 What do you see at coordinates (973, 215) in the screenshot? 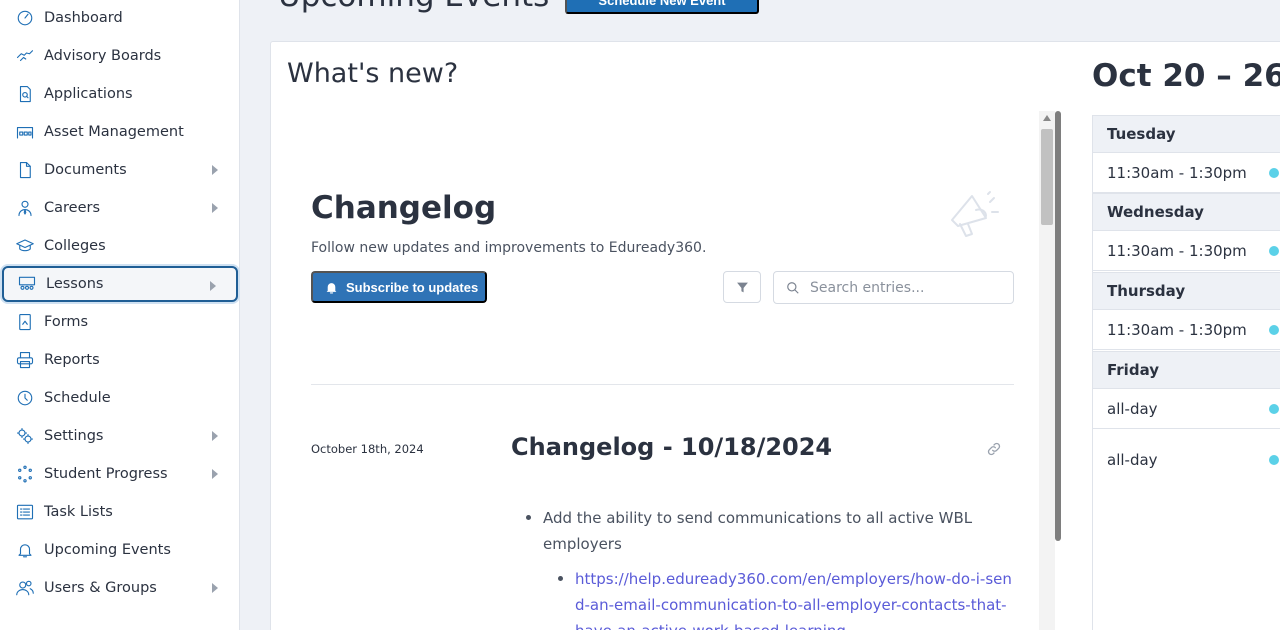
I see `megaphone-icon` at bounding box center [973, 215].